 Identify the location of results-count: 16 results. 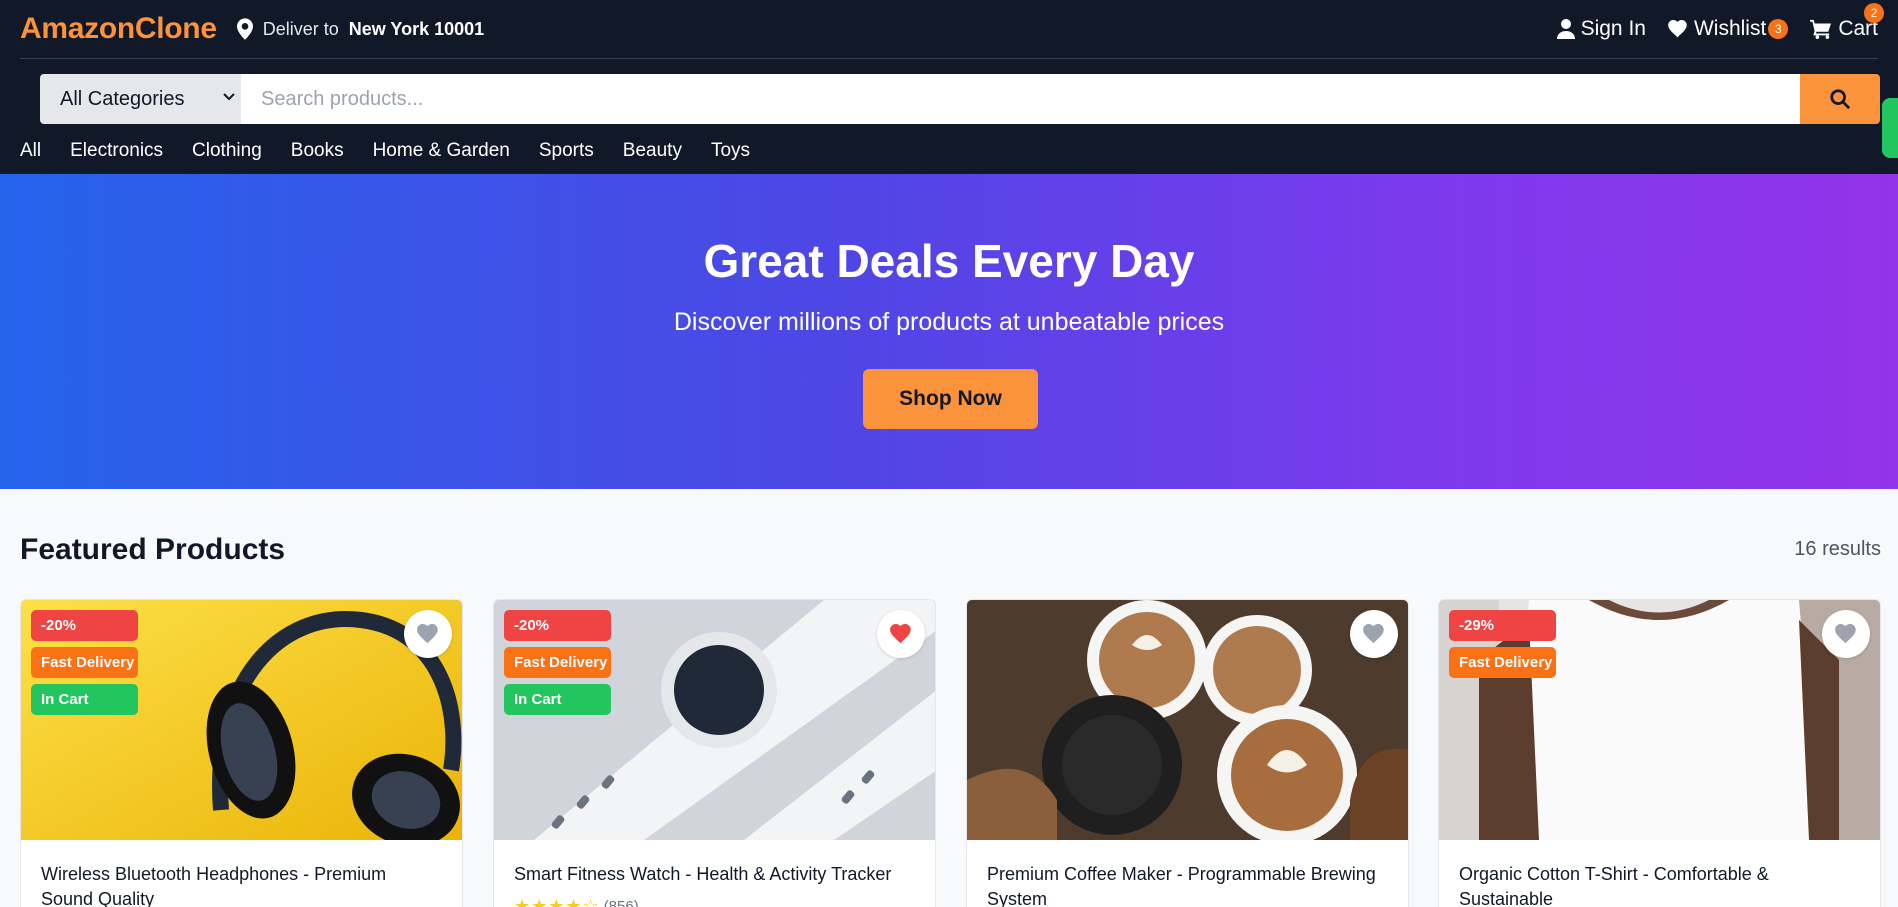
(1837, 549).